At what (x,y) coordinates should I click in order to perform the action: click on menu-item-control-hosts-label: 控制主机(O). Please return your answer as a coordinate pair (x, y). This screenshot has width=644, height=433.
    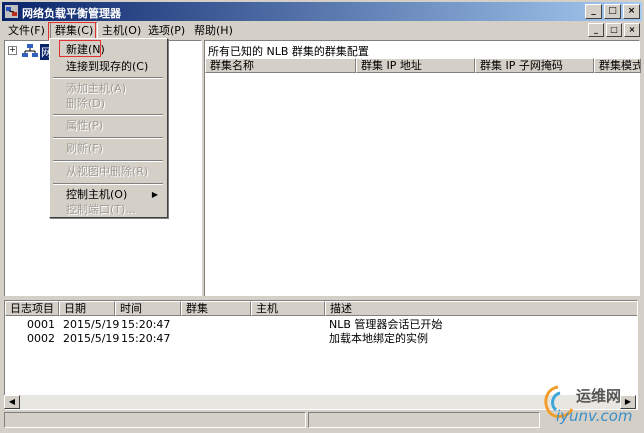
    Looking at the image, I should click on (97, 194).